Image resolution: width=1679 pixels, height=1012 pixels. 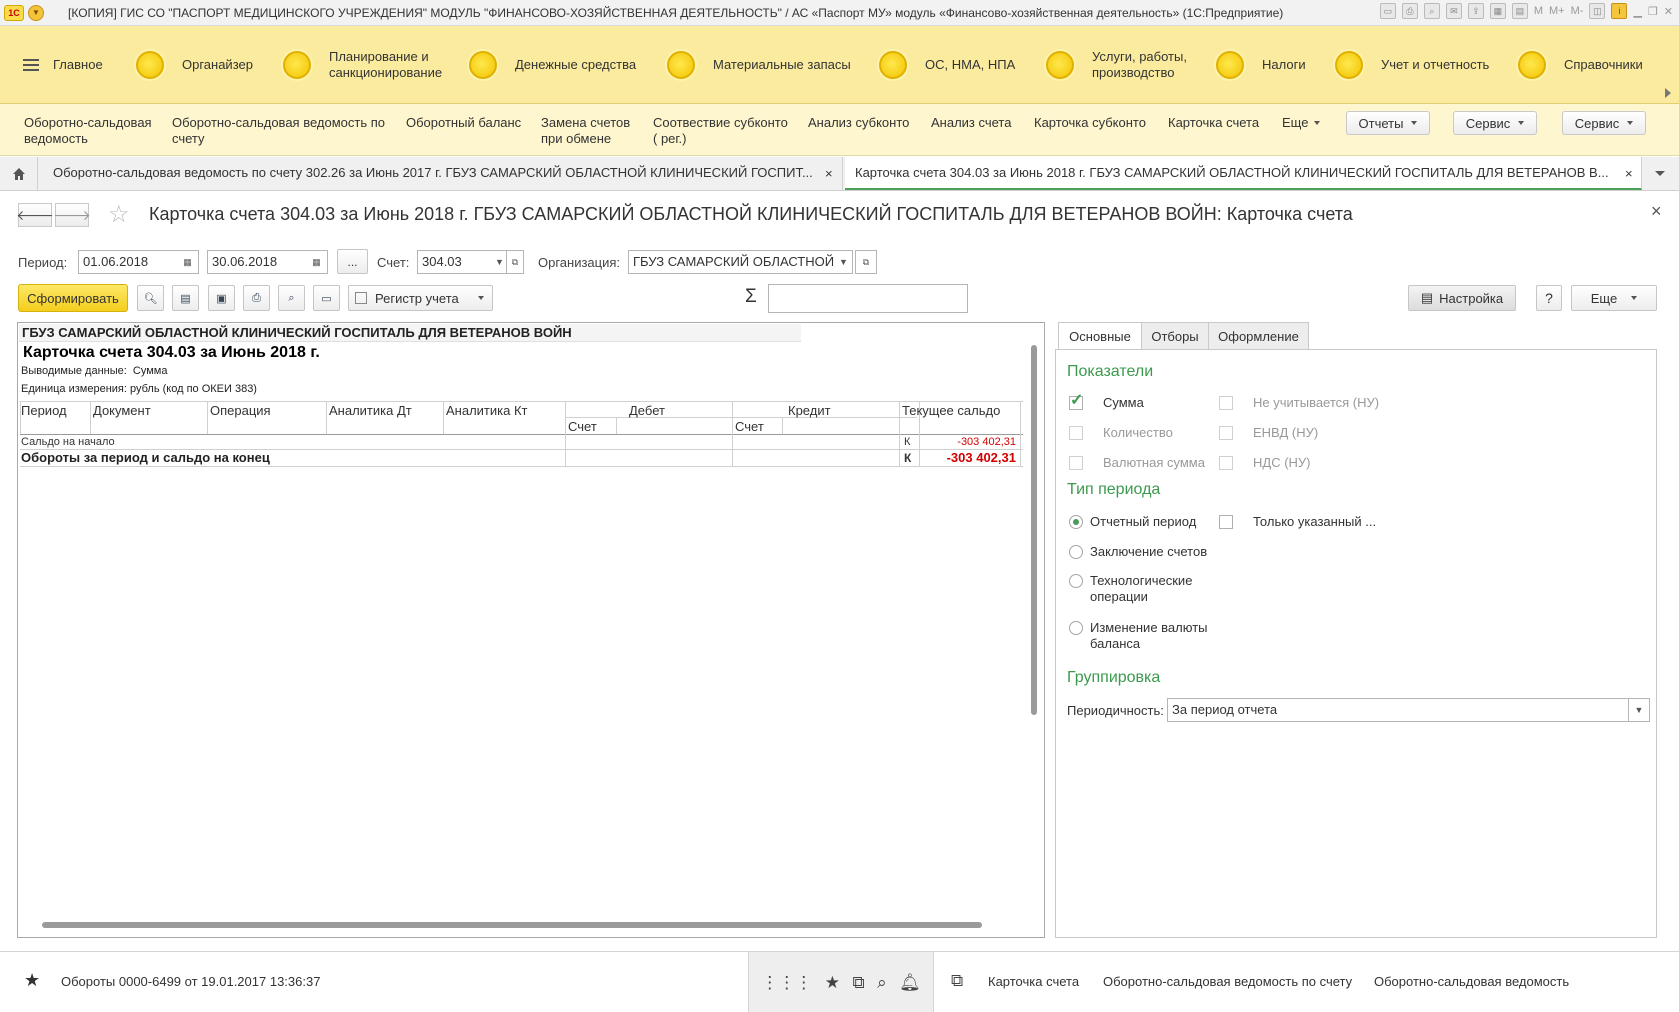 What do you see at coordinates (1076, 463) in the screenshot?
I see `currency-sum-checkbox` at bounding box center [1076, 463].